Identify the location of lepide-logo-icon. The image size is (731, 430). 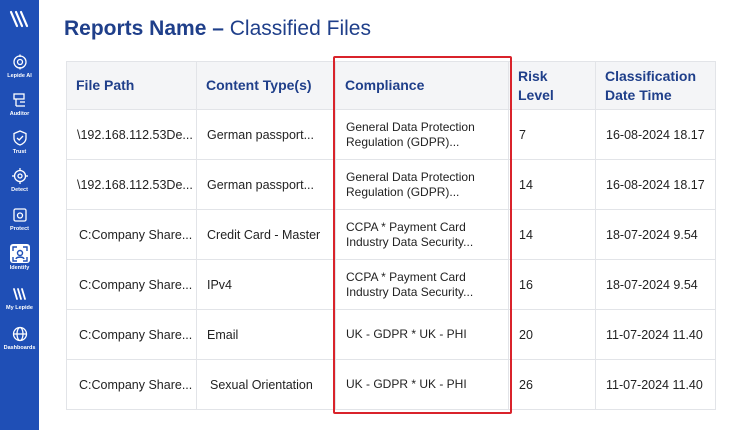
(19, 19).